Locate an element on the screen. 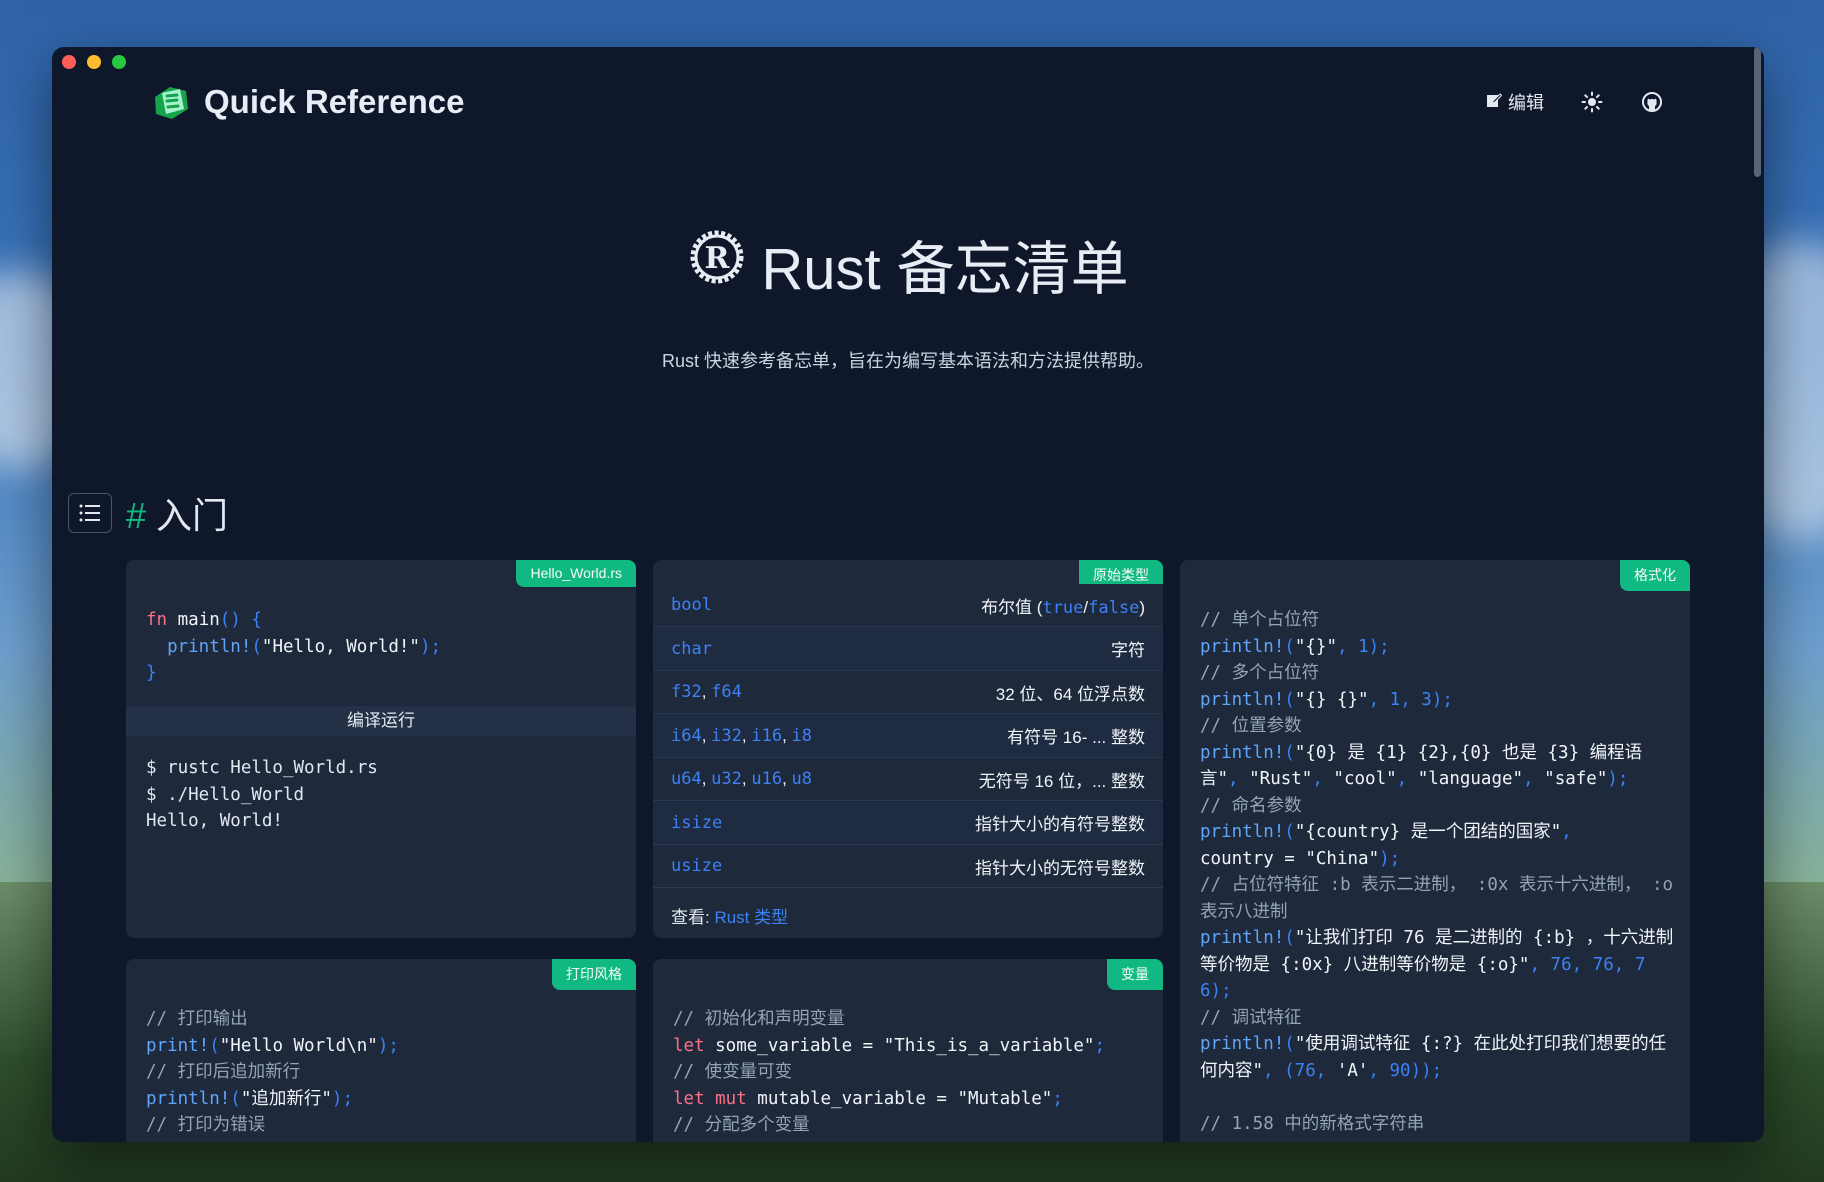 The height and width of the screenshot is (1182, 1824). type-keys: f32, f64 is located at coordinates (706, 692).